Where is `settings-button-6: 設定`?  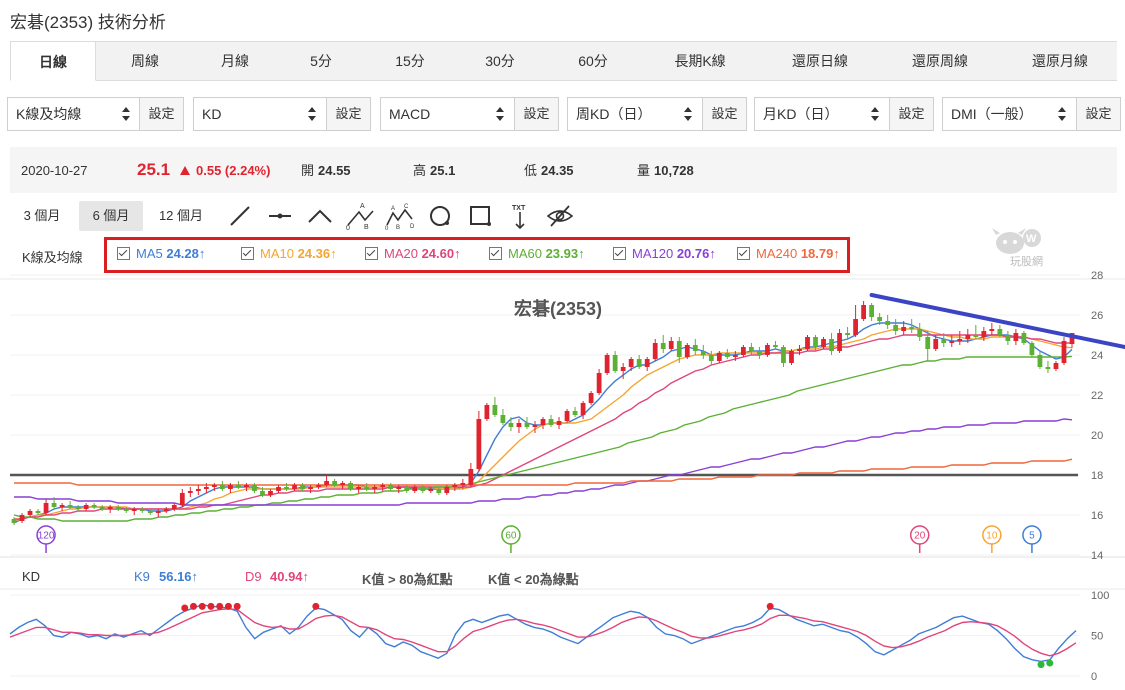 settings-button-6: 設定 is located at coordinates (1098, 114).